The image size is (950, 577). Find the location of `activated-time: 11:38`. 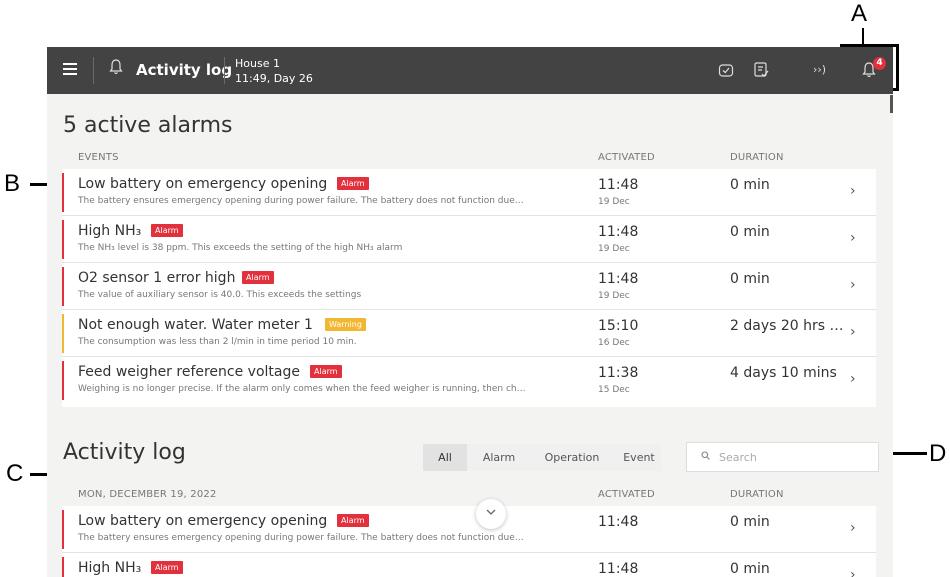

activated-time: 11:38 is located at coordinates (618, 373).